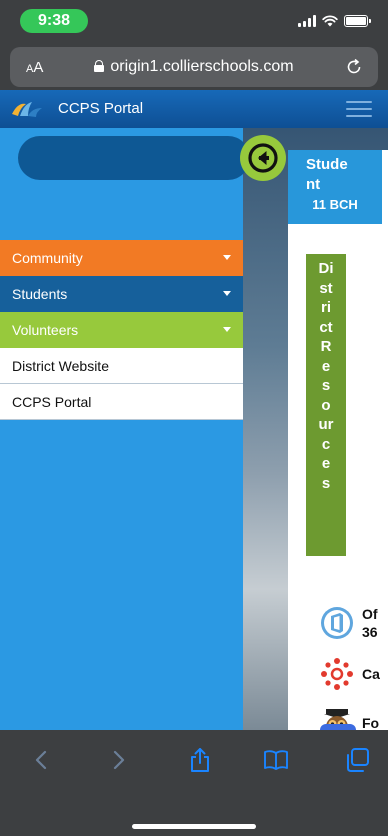 The height and width of the screenshot is (836, 388). I want to click on district-resources-letter: o, so click(326, 405).